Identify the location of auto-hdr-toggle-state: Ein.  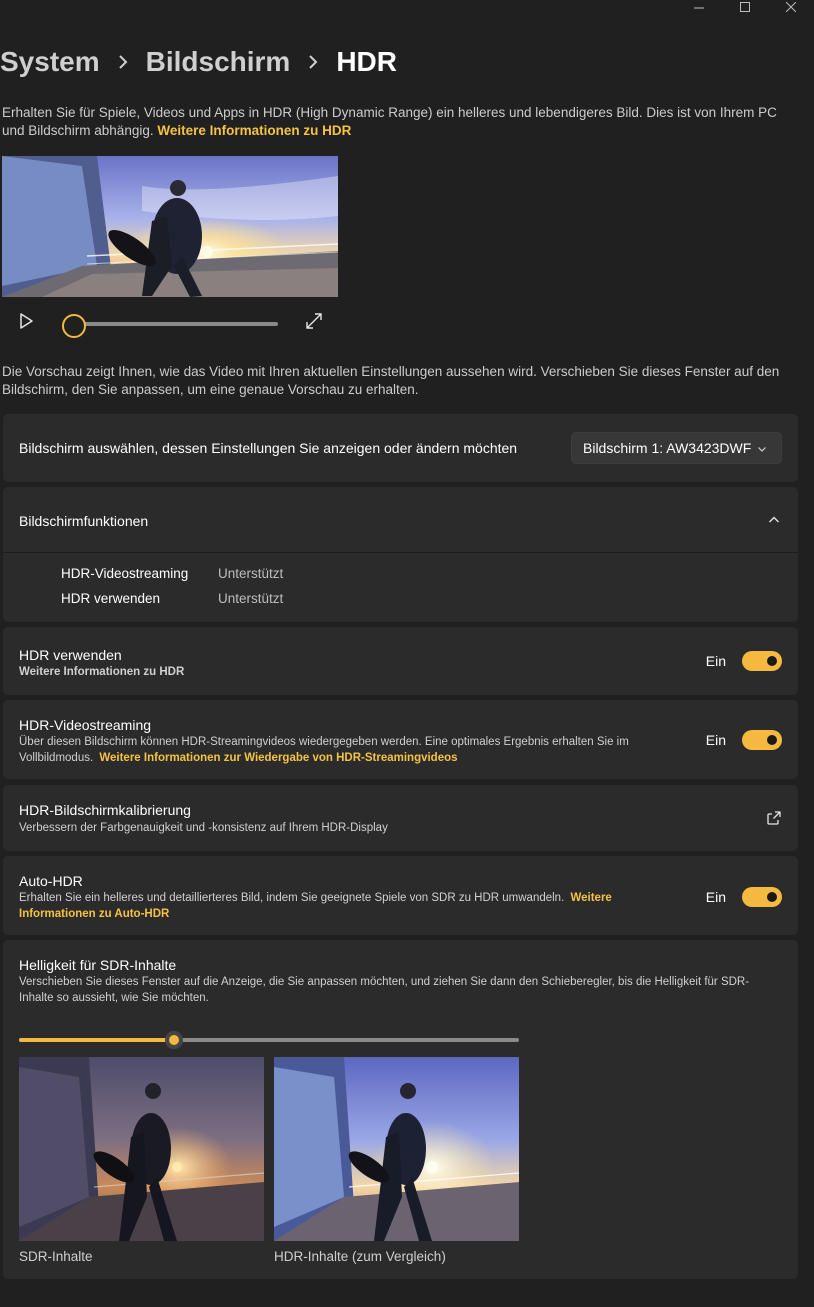
(715, 897).